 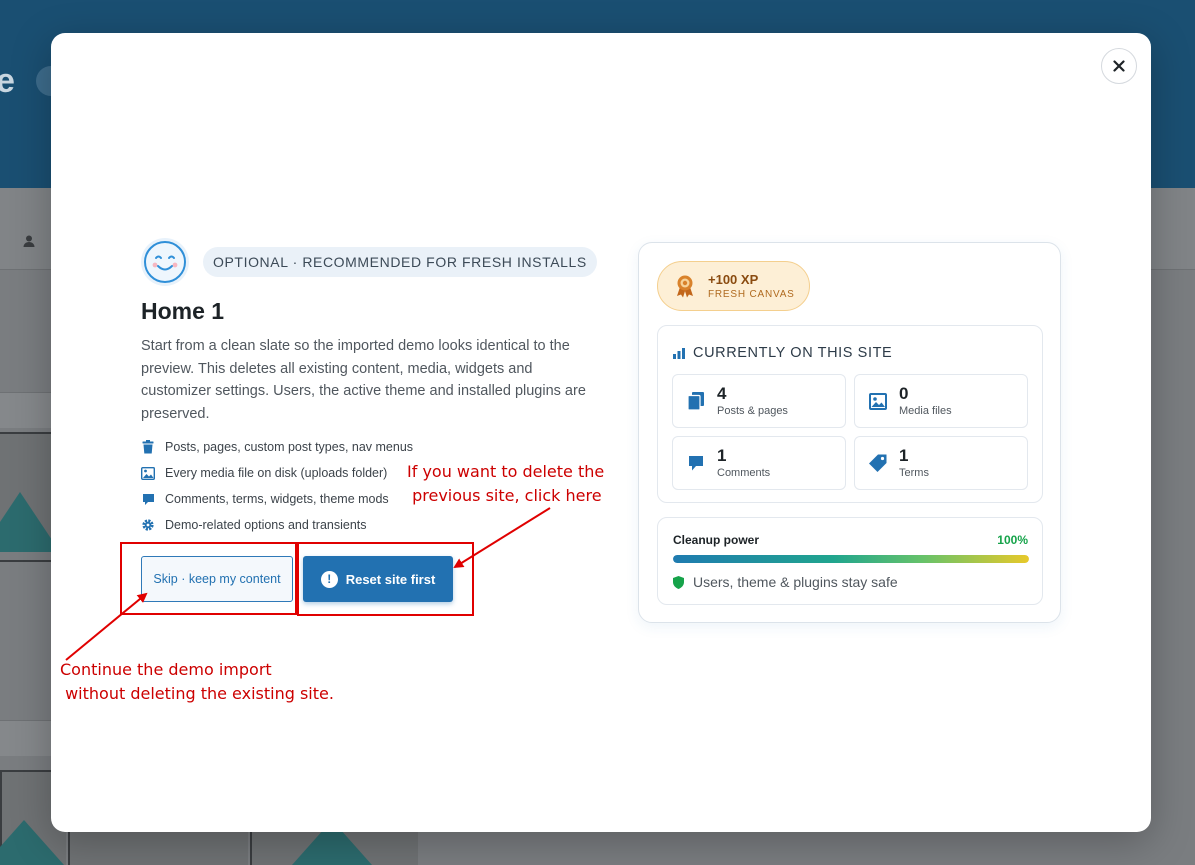 I want to click on background-title-fragment: e, so click(x=7, y=81).